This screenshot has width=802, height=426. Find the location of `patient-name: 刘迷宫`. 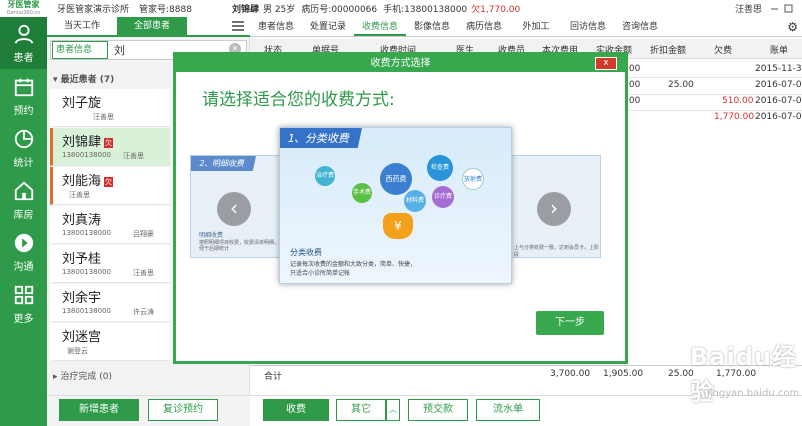

patient-name: 刘迷宫 is located at coordinates (82, 337).